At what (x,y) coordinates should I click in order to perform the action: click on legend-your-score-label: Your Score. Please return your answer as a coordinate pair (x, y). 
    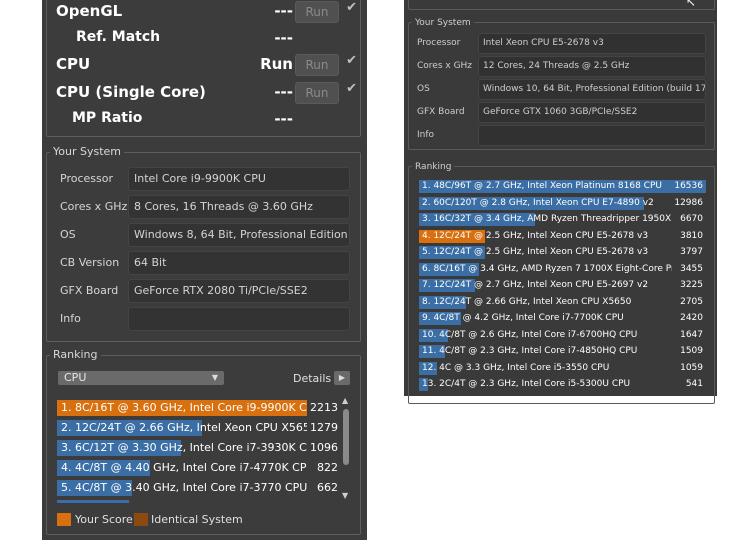
    Looking at the image, I should click on (104, 519).